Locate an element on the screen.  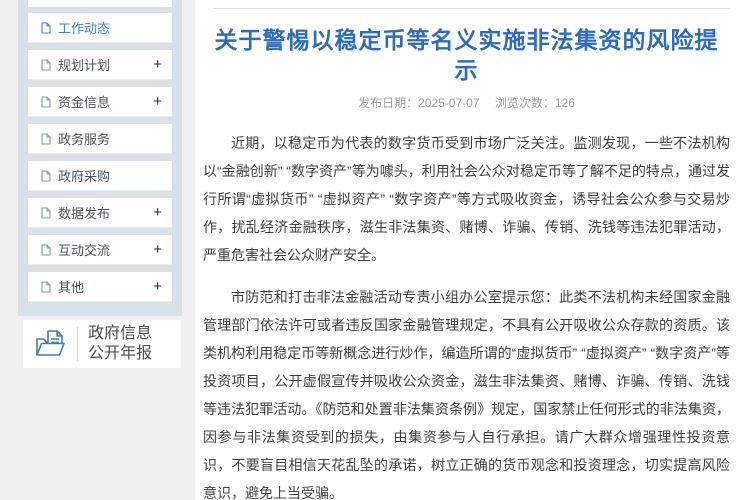
sidebar-item-5: 数据发布 + is located at coordinates (100, 213).